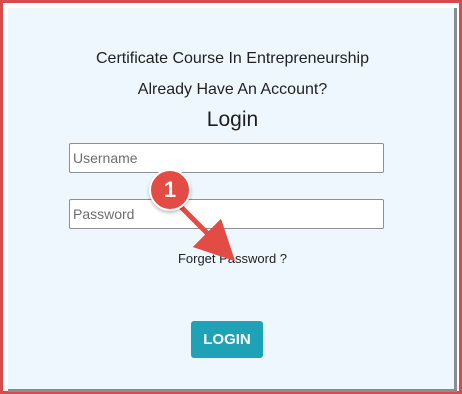 Image resolution: width=462 pixels, height=394 pixels. Describe the element at coordinates (226, 214) in the screenshot. I see `password-input` at that location.